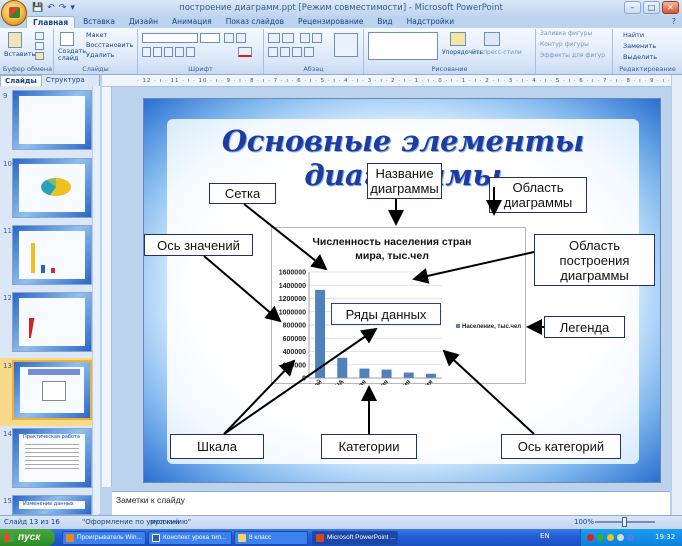 The height and width of the screenshot is (546, 682). Describe the element at coordinates (584, 522) in the screenshot. I see `status-zoom: 100%` at that location.